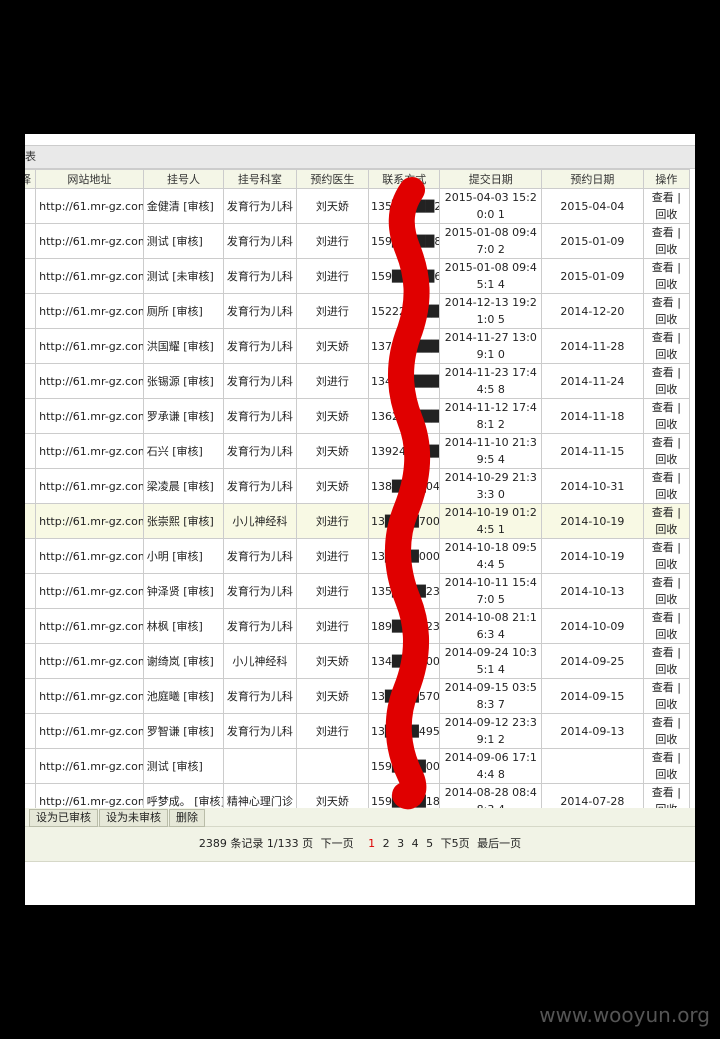  I want to click on page-link-1: 1, so click(371, 843).